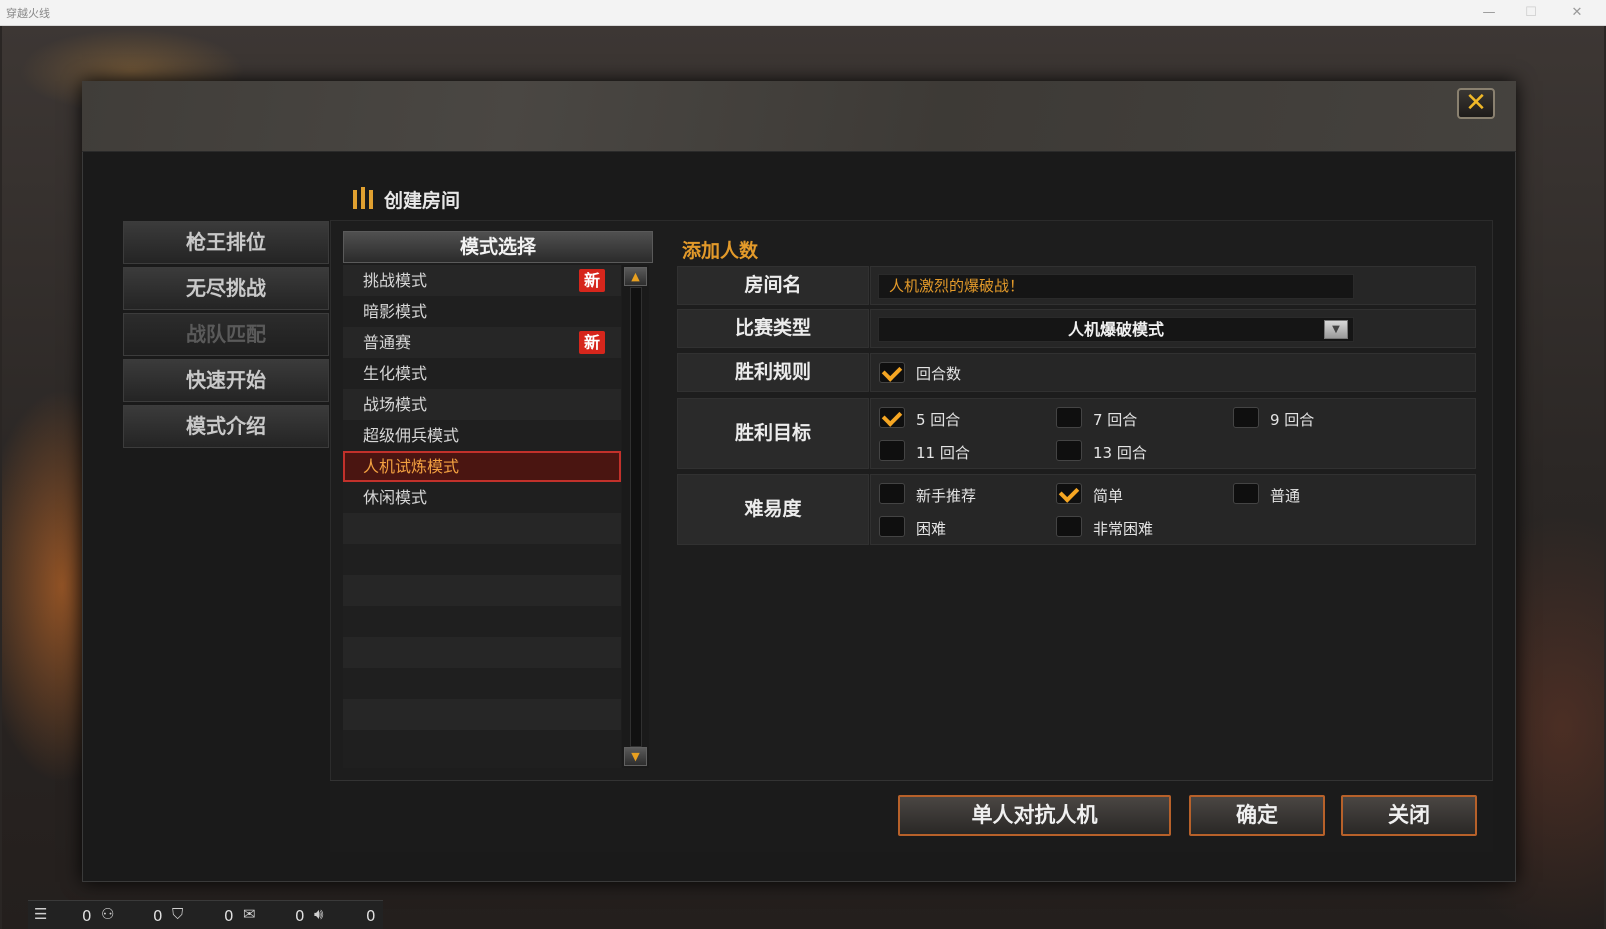 The width and height of the screenshot is (1606, 929). Describe the element at coordinates (943, 453) in the screenshot. I see `target-11-label: 11 回合` at that location.